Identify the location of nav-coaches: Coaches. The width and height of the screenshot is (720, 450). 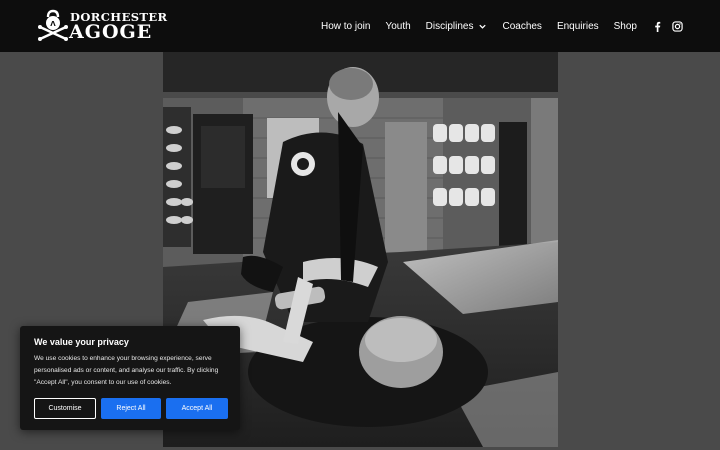
(521, 26).